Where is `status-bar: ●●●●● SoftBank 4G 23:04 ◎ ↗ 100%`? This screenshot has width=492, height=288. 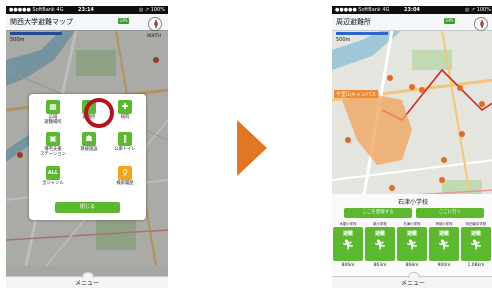 status-bar: ●●●●● SoftBank 4G 23:04 ◎ ↗ 100% is located at coordinates (412, 10).